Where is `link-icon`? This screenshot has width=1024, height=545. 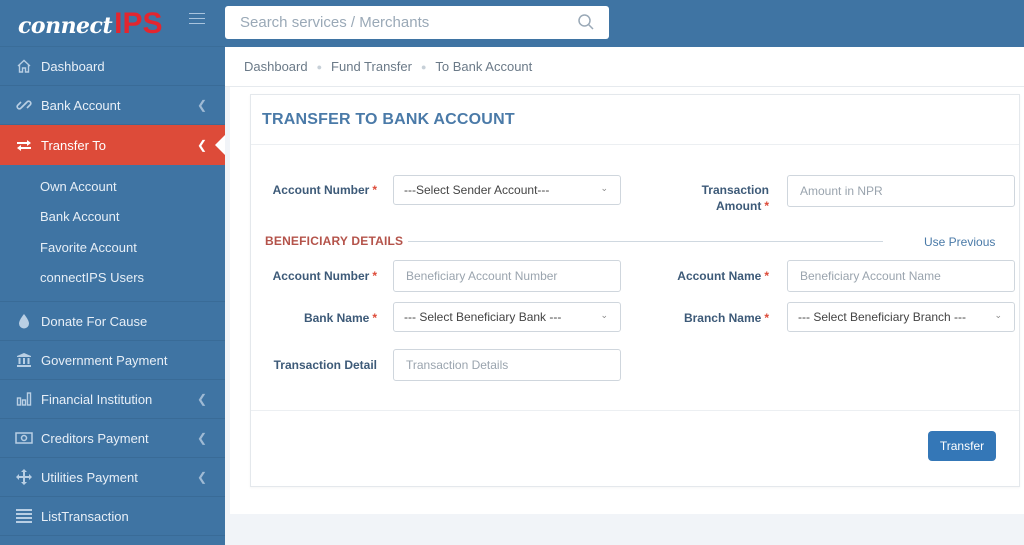
link-icon is located at coordinates (24, 105).